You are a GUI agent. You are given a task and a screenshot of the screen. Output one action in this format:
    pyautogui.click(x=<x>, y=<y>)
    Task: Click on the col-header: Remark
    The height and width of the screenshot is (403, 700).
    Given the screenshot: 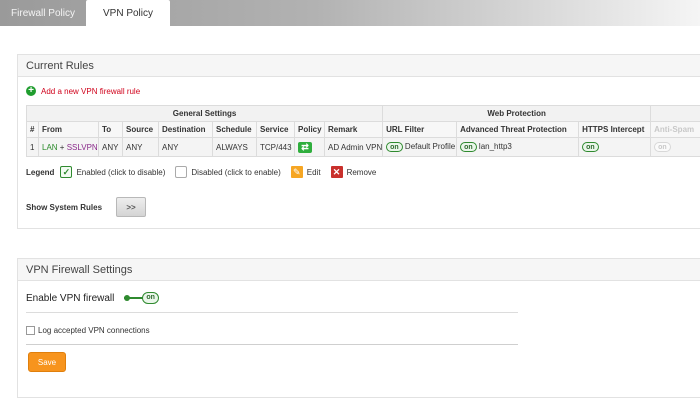 What is the action you would take?
    pyautogui.click(x=353, y=129)
    